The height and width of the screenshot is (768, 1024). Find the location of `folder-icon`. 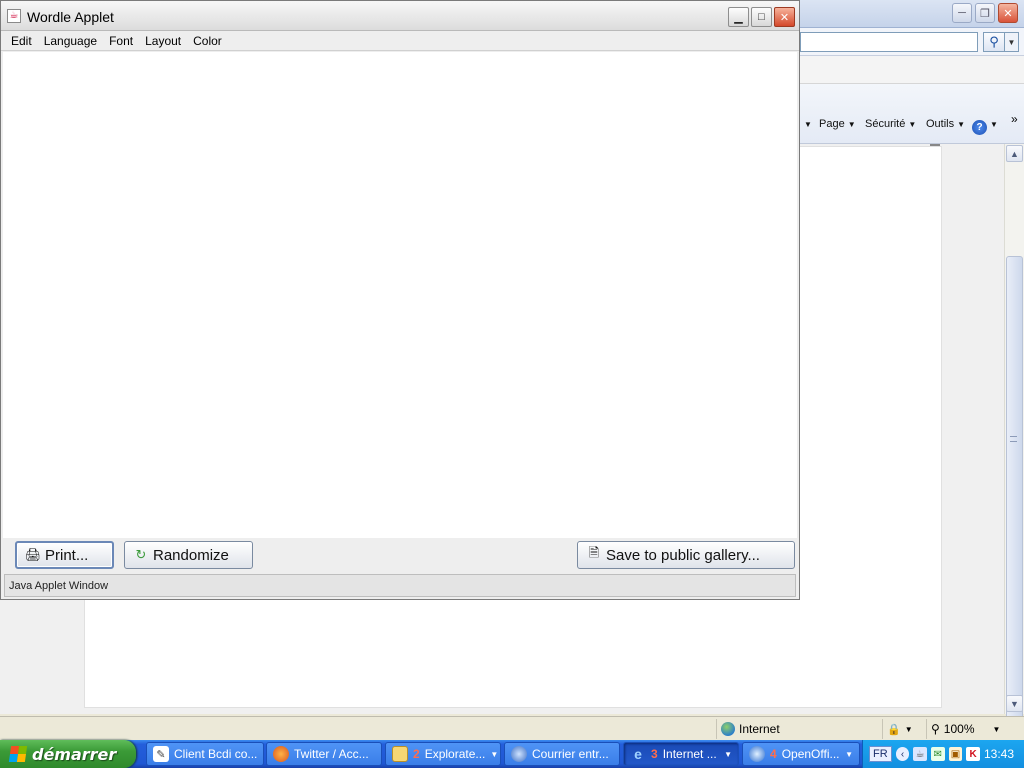

folder-icon is located at coordinates (400, 754).